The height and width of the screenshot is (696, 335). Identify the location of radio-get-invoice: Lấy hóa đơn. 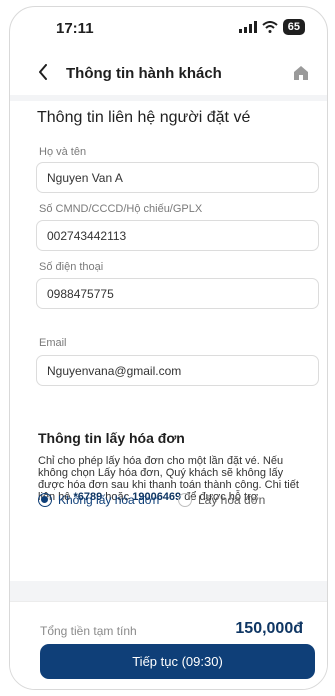
(221, 500).